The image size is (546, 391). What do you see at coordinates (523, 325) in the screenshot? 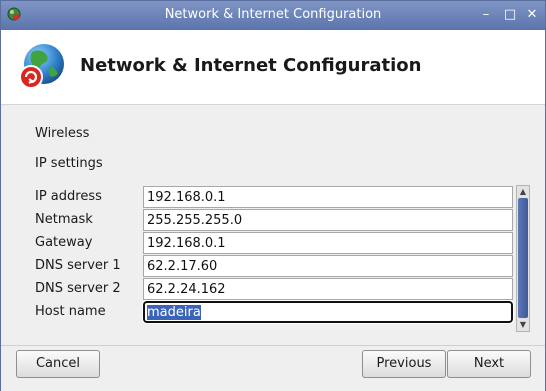
I see `scroll-down-arrow-icon: ▼` at bounding box center [523, 325].